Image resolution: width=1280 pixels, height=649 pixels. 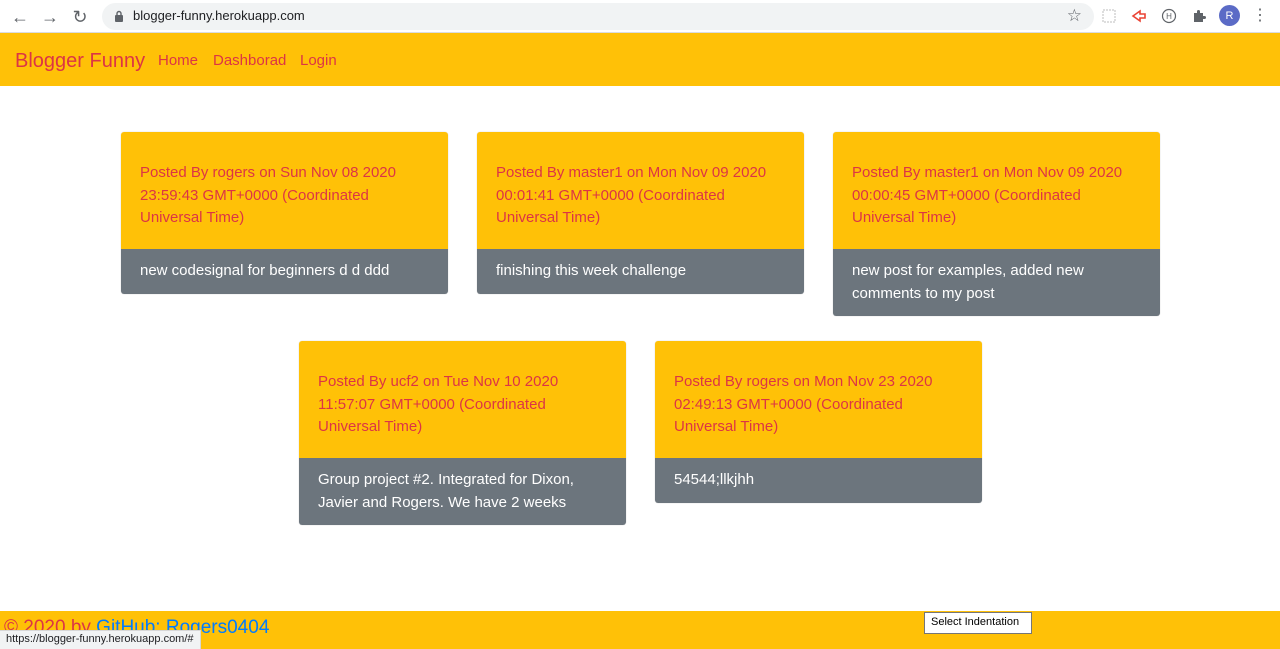 I want to click on browser-menu-icon: ⋮, so click(x=1260, y=16).